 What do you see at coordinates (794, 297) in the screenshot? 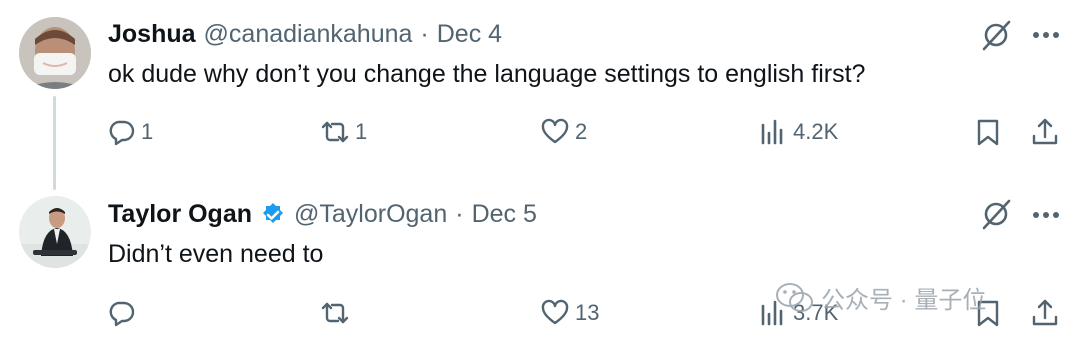
I see `wechat-icon` at bounding box center [794, 297].